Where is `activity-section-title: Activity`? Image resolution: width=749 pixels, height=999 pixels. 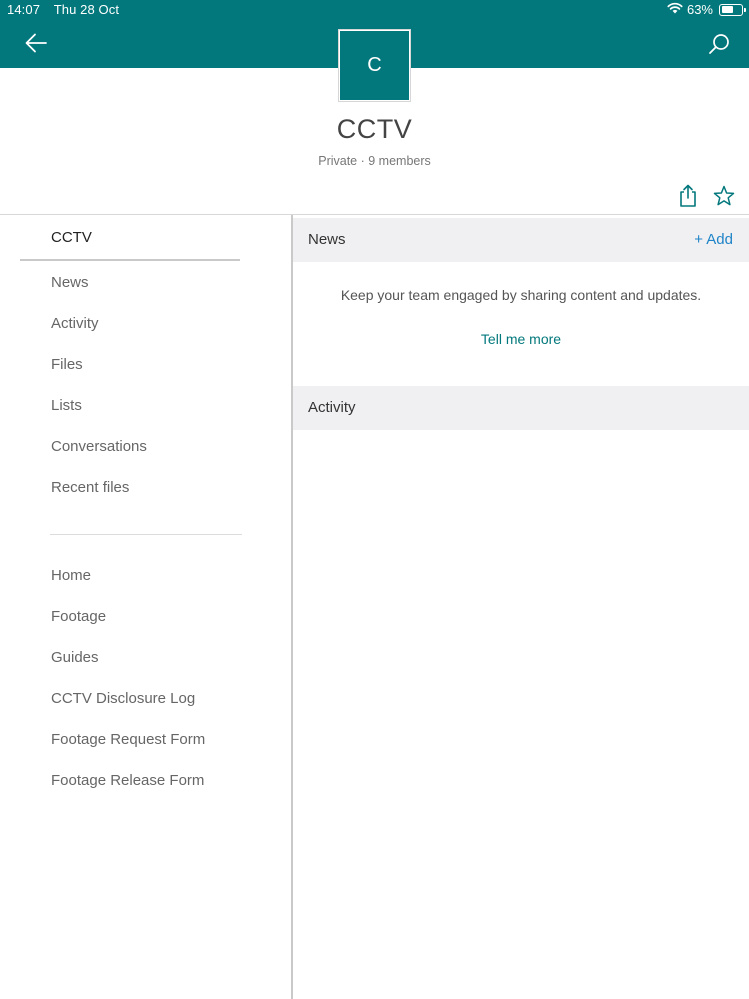
activity-section-title: Activity is located at coordinates (332, 407).